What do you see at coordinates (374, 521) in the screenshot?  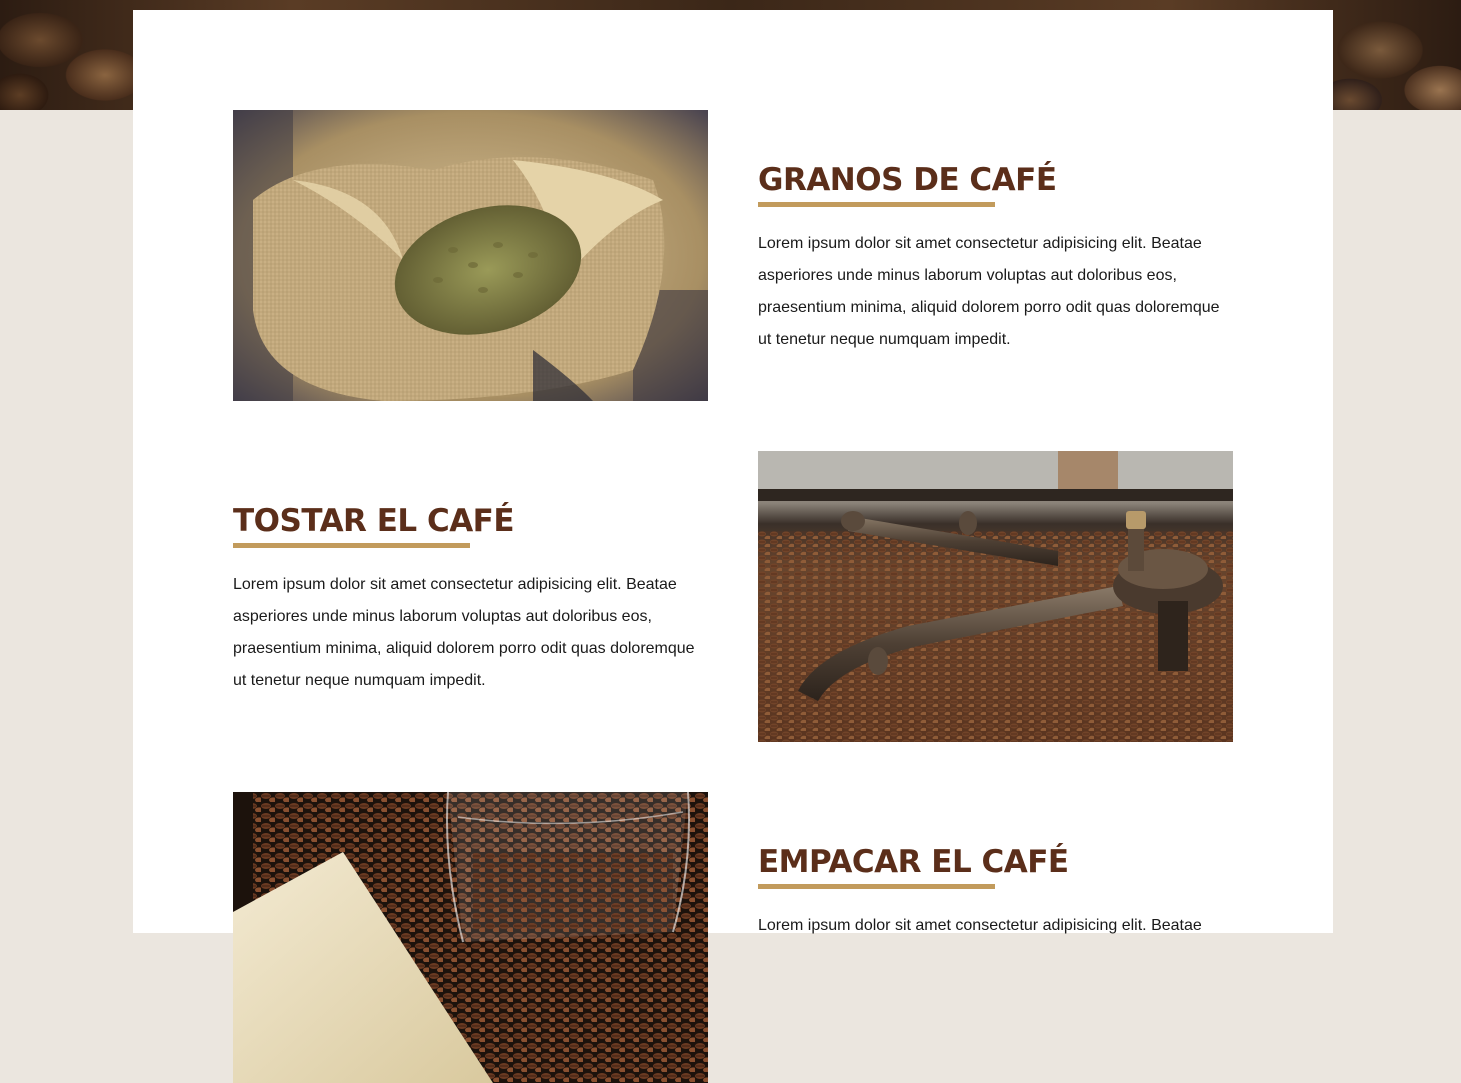 I see `section-title: TOSTAR EL CAFÉ` at bounding box center [374, 521].